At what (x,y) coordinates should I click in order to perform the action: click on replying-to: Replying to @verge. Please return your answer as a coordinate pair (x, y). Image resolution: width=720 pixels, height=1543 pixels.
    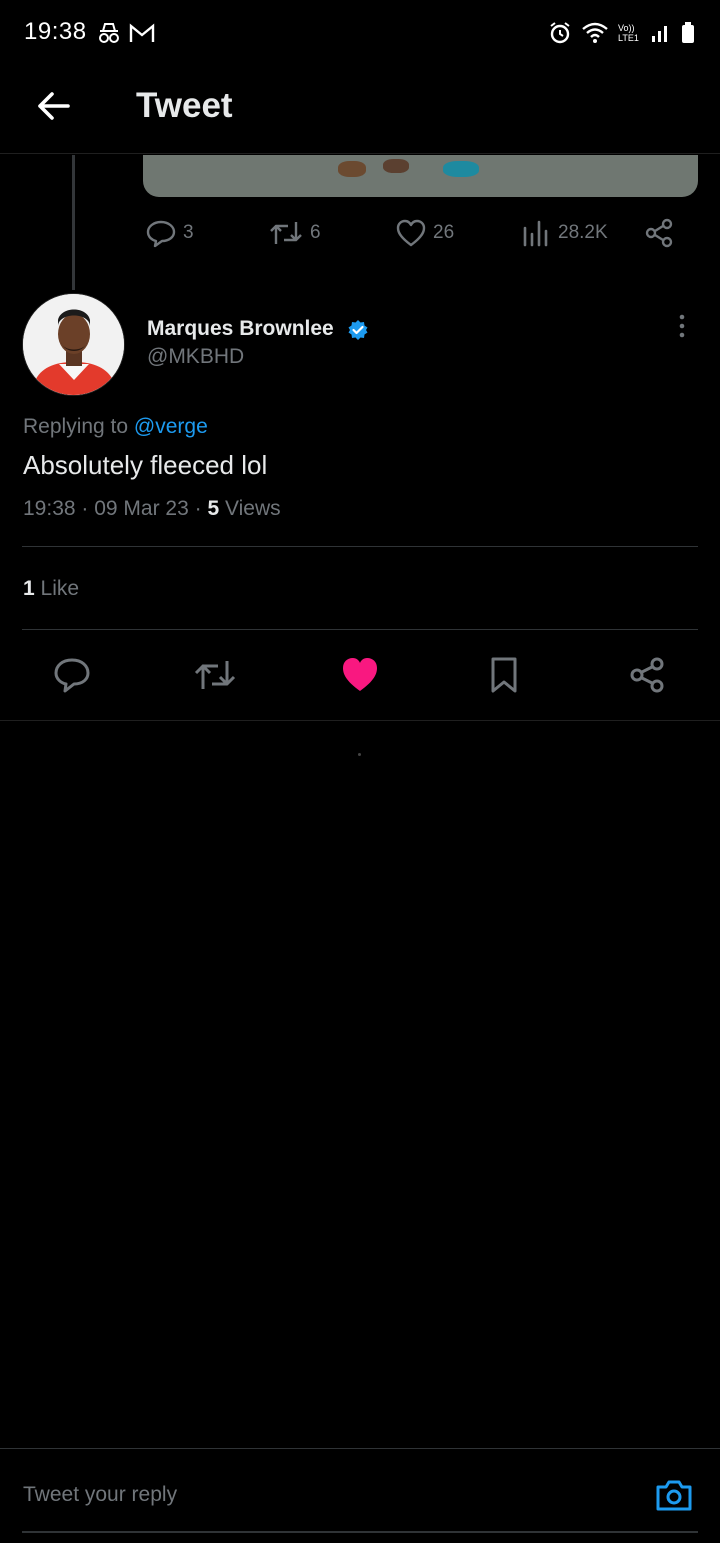
    Looking at the image, I should click on (115, 427).